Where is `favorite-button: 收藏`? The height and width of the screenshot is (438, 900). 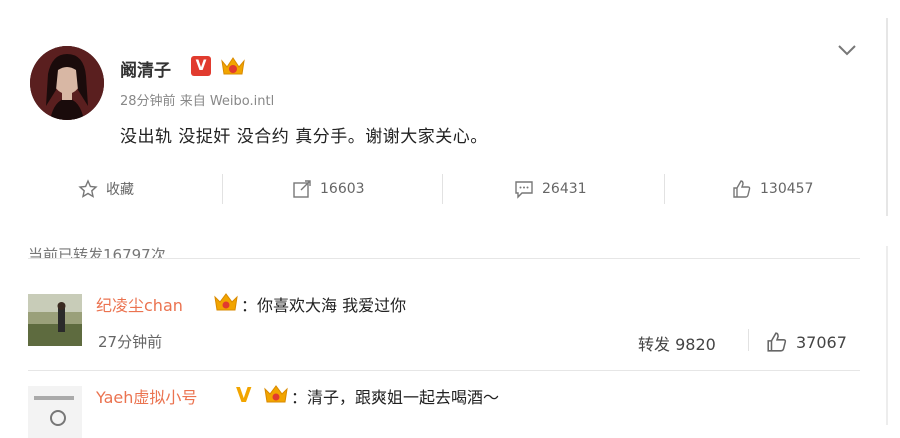 favorite-button: 收藏 is located at coordinates (106, 189).